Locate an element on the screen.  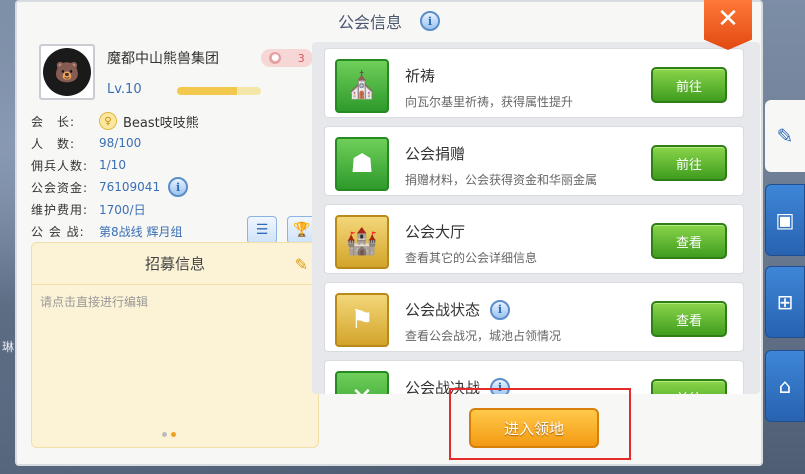
stat-funds: 公会资金: 76109041 i is located at coordinates (176, 187).